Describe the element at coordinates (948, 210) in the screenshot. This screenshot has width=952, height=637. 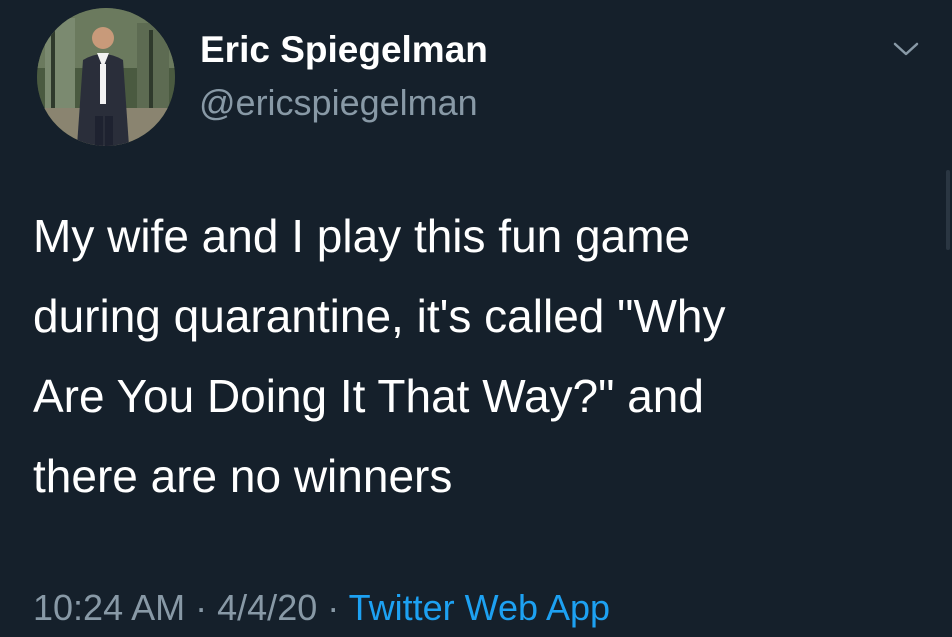
I see `scrollbar` at that location.